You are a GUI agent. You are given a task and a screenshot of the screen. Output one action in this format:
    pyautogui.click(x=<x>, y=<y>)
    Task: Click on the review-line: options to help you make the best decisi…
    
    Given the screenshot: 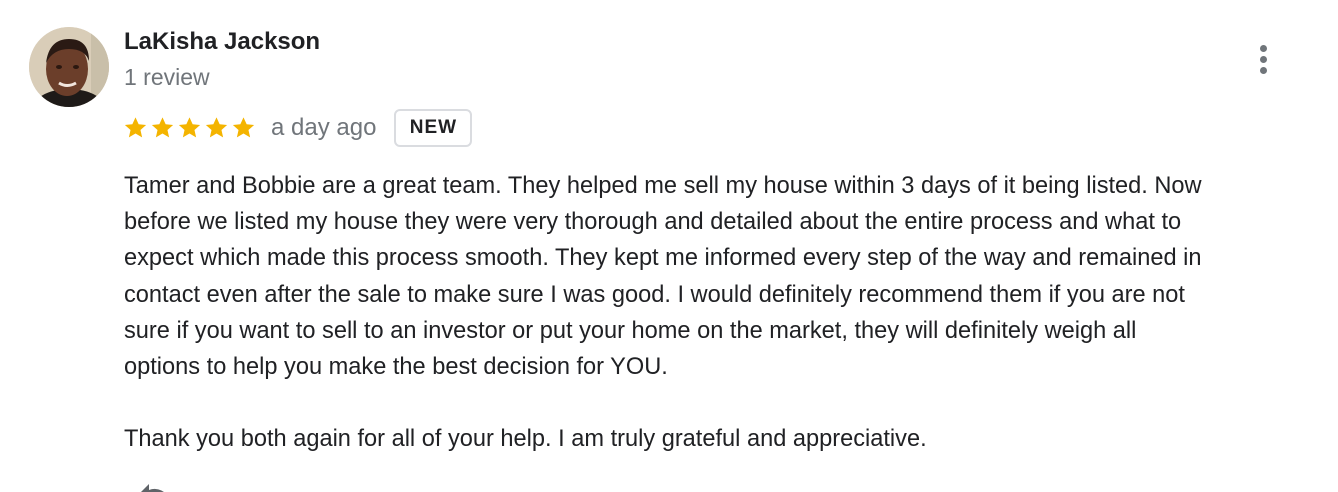 What is the action you would take?
    pyautogui.click(x=396, y=367)
    